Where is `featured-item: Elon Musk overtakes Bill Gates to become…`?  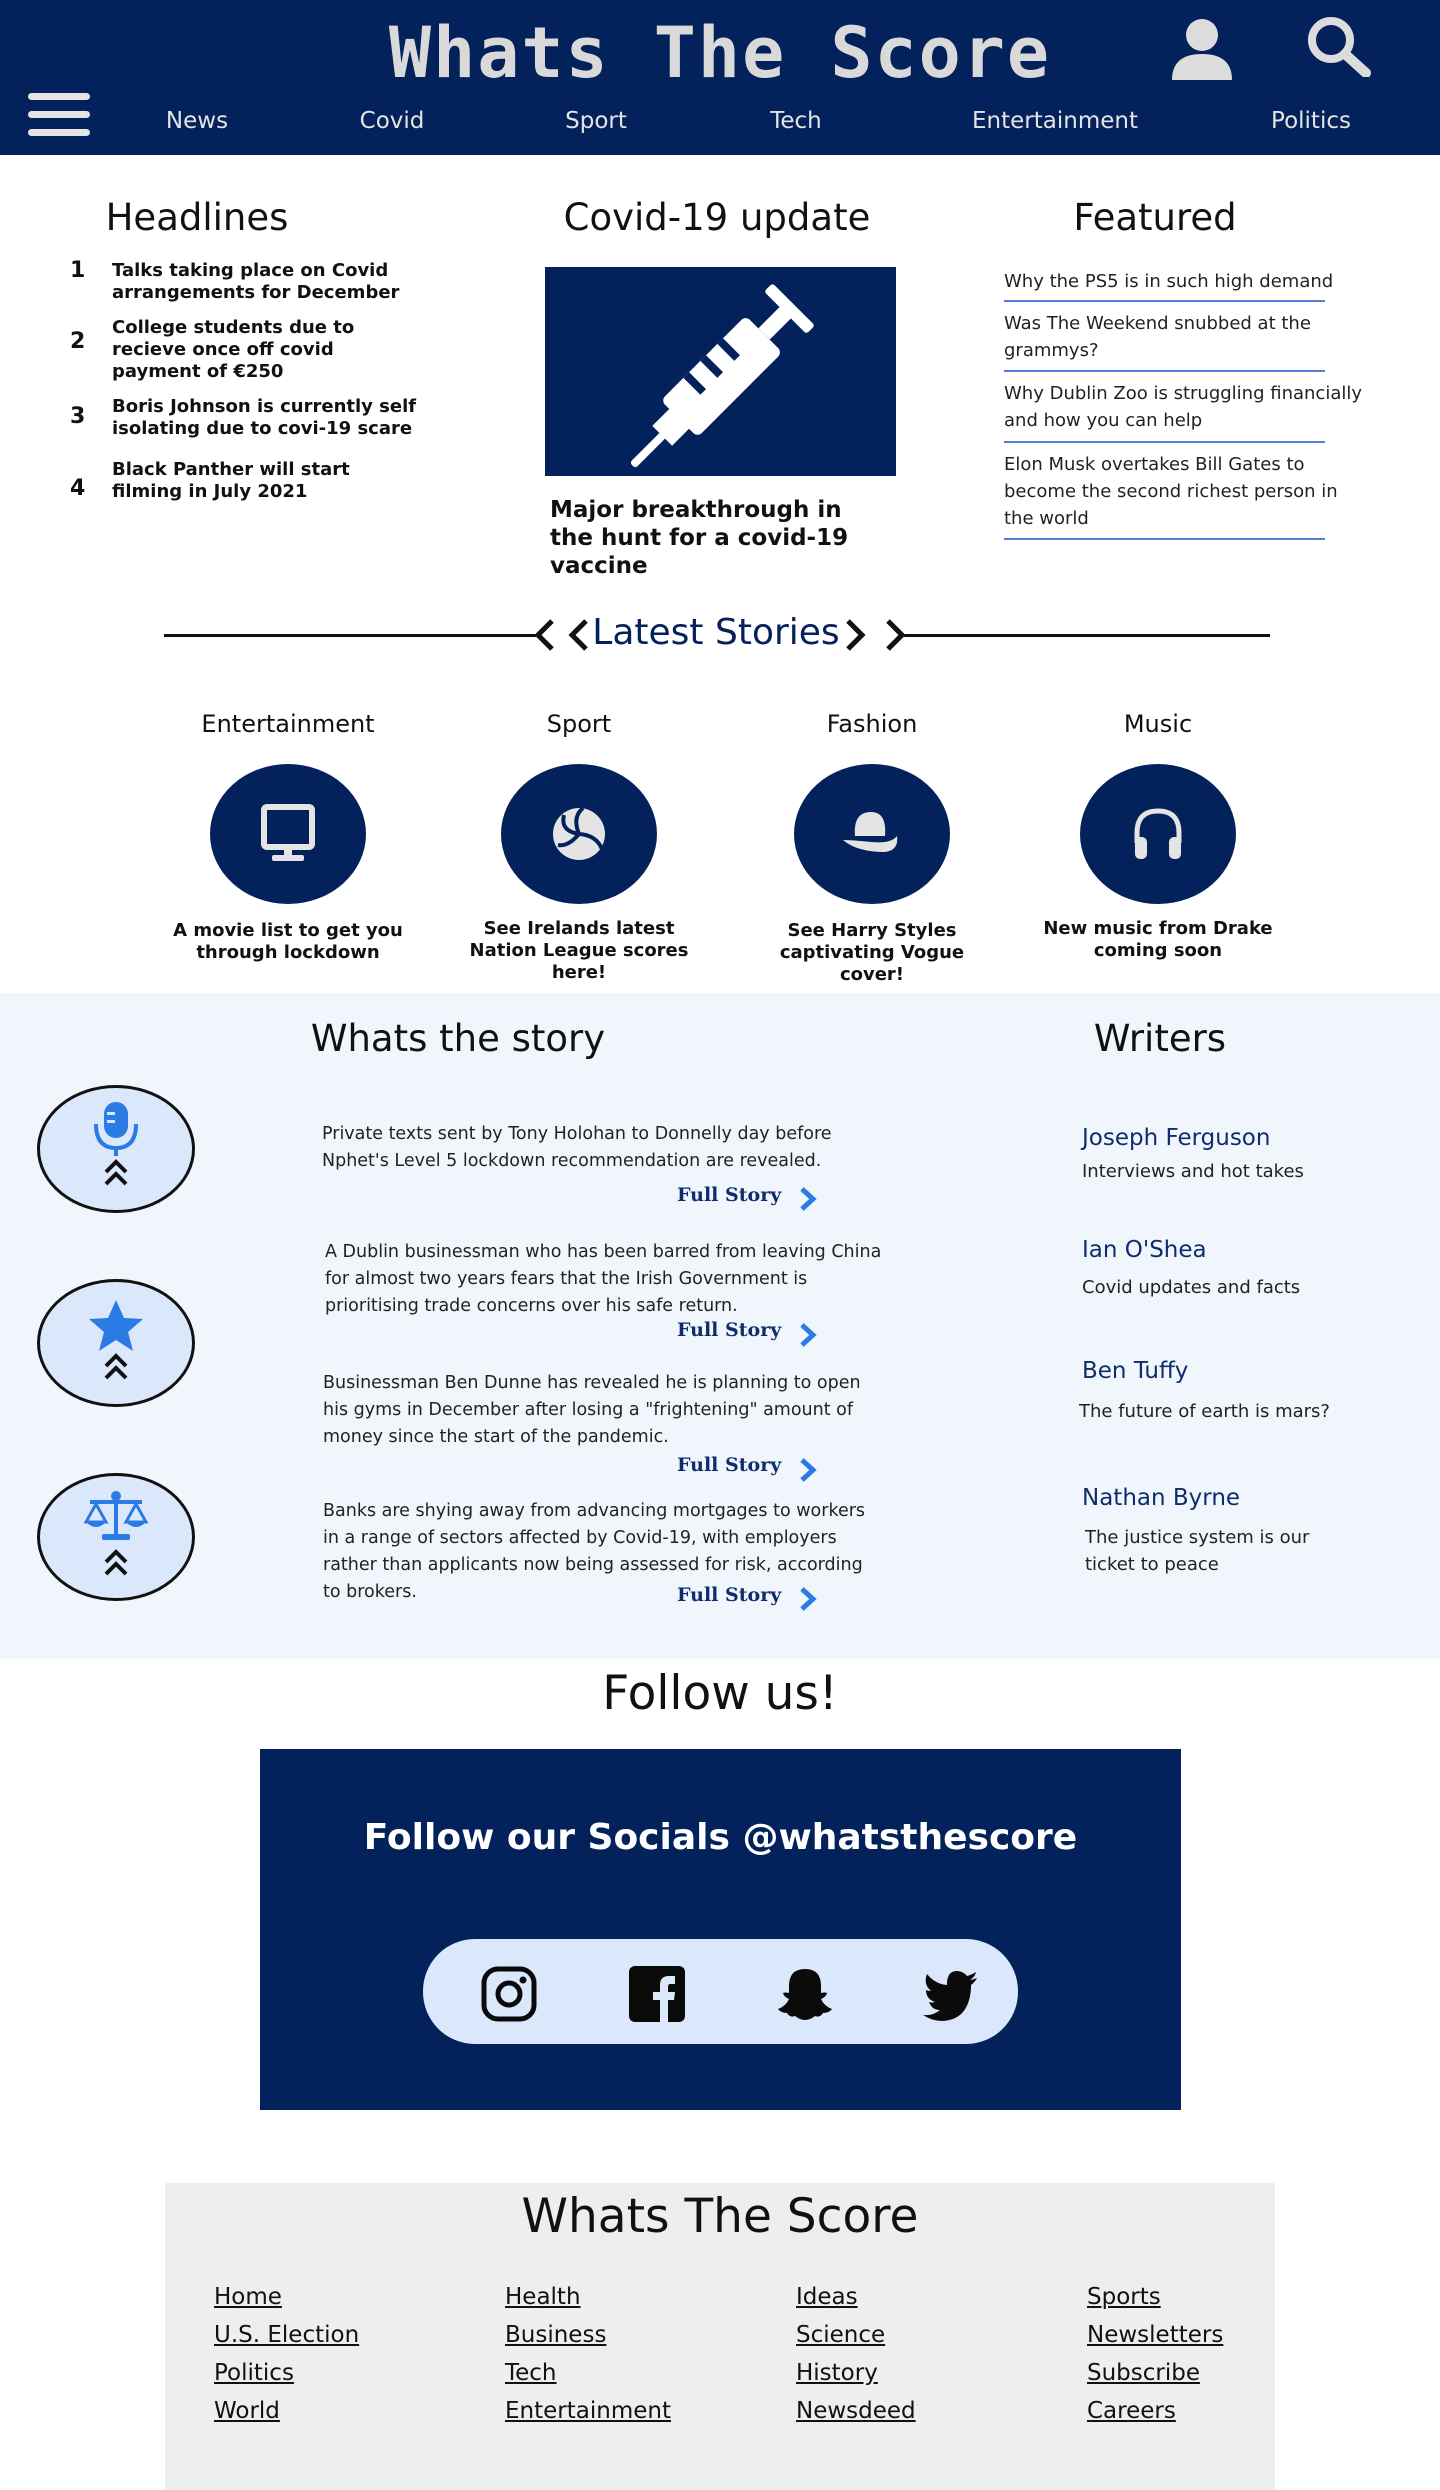 featured-item: Elon Musk overtakes Bill Gates to become… is located at coordinates (1179, 491).